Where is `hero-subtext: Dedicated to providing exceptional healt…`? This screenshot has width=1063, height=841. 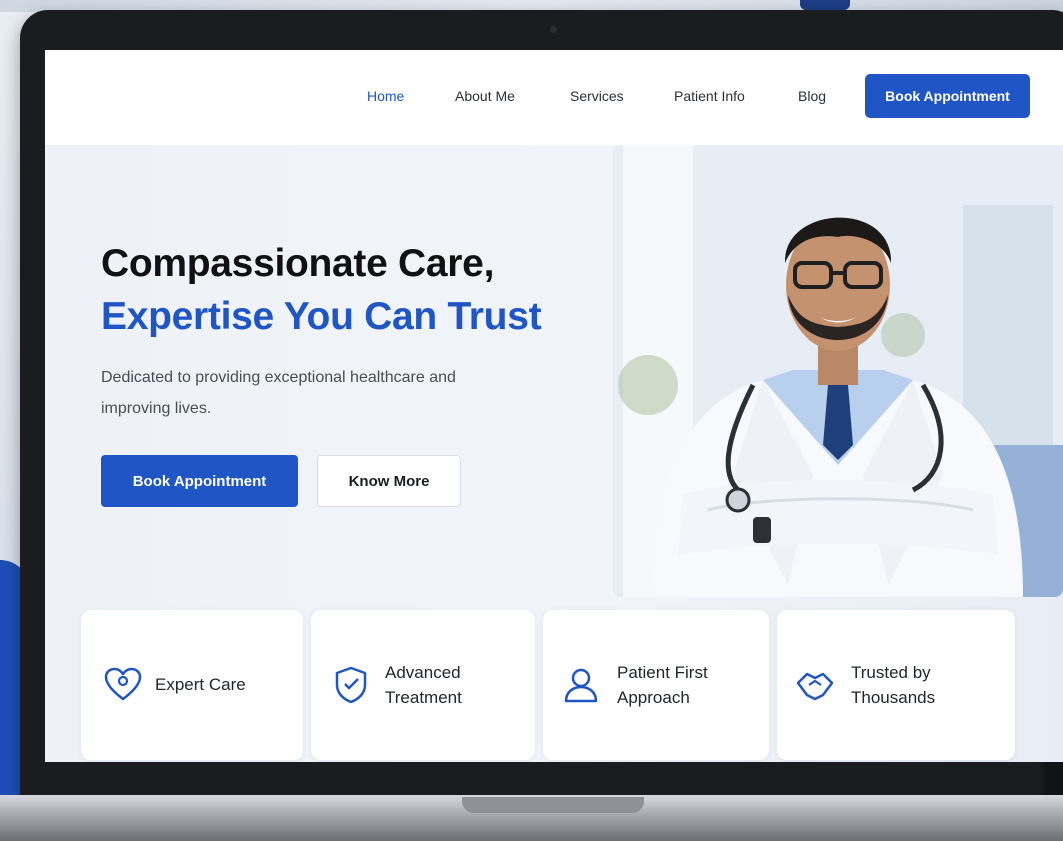 hero-subtext: Dedicated to providing exceptional healt… is located at coordinates (278, 393).